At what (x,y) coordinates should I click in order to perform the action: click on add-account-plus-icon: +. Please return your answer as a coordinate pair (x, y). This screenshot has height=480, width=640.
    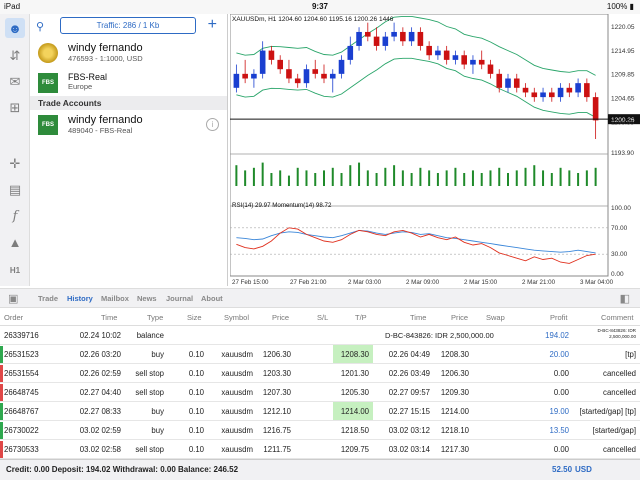
    Looking at the image, I should click on (212, 25).